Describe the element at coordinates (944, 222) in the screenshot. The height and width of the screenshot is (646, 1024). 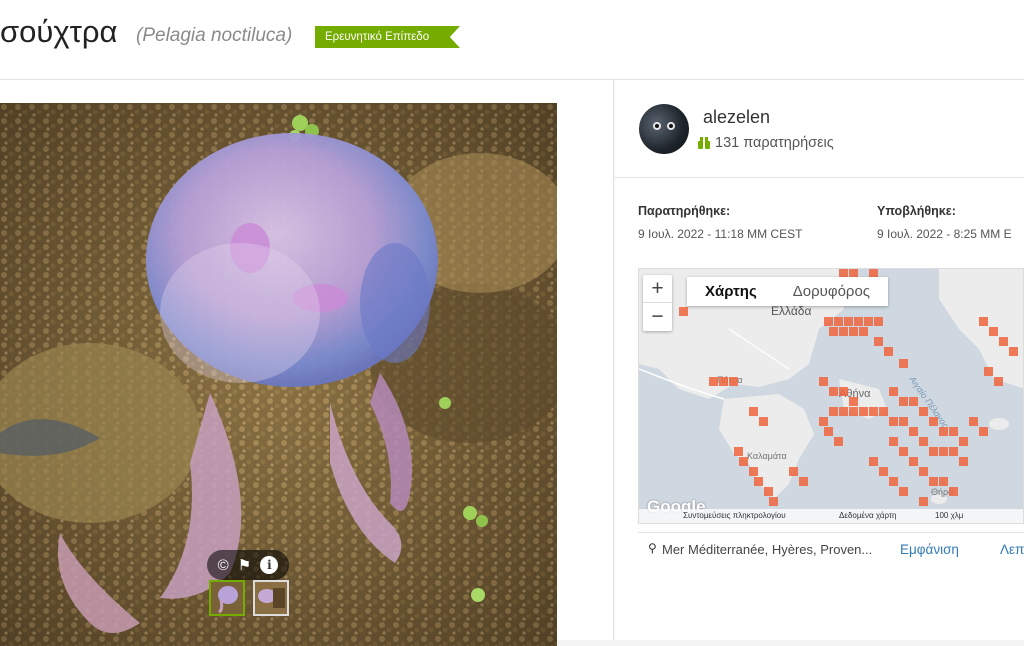
I see `submitted-date: Υποβλήθηκε: 9 Ιουλ. 2022 - 8:25 ΜΜ E` at that location.